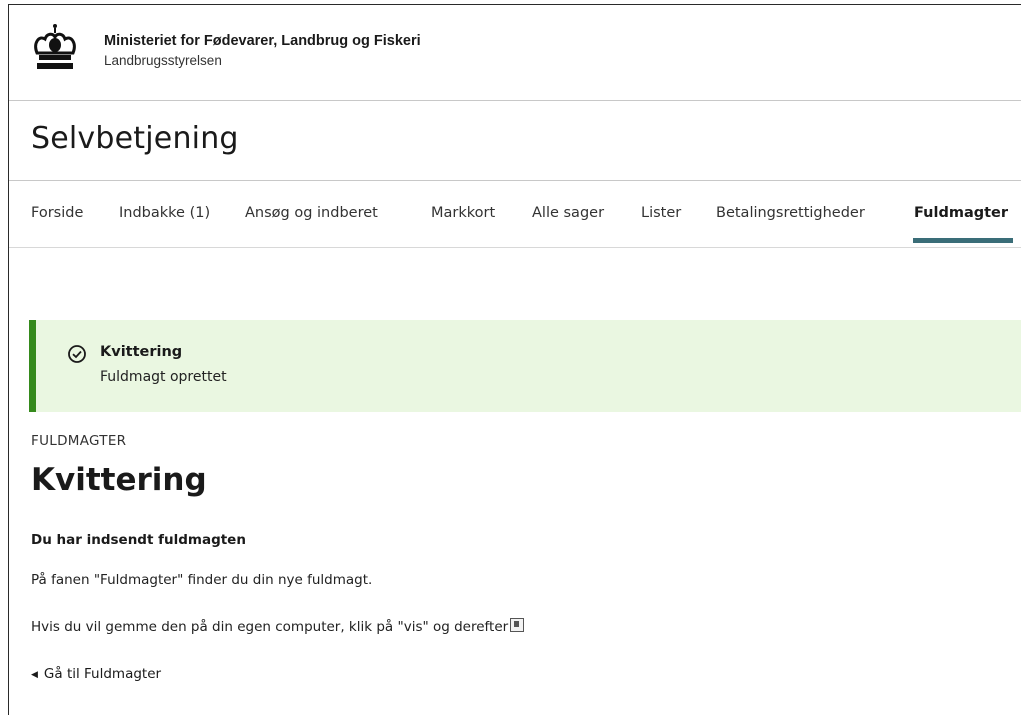  I want to click on nav-item-betalingsrettigheder: Betalingsrettigheder, so click(790, 213).